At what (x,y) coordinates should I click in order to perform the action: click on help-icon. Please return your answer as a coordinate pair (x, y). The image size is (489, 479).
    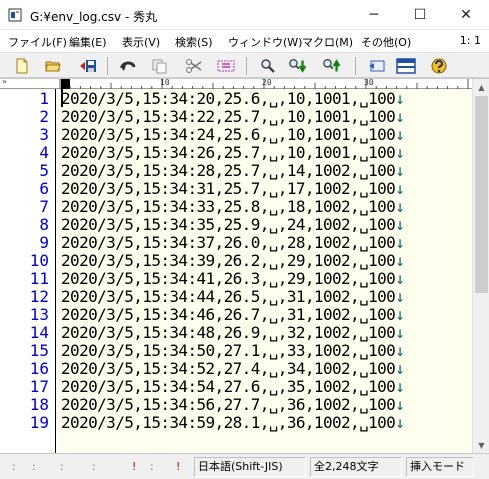
    Looking at the image, I should click on (439, 66).